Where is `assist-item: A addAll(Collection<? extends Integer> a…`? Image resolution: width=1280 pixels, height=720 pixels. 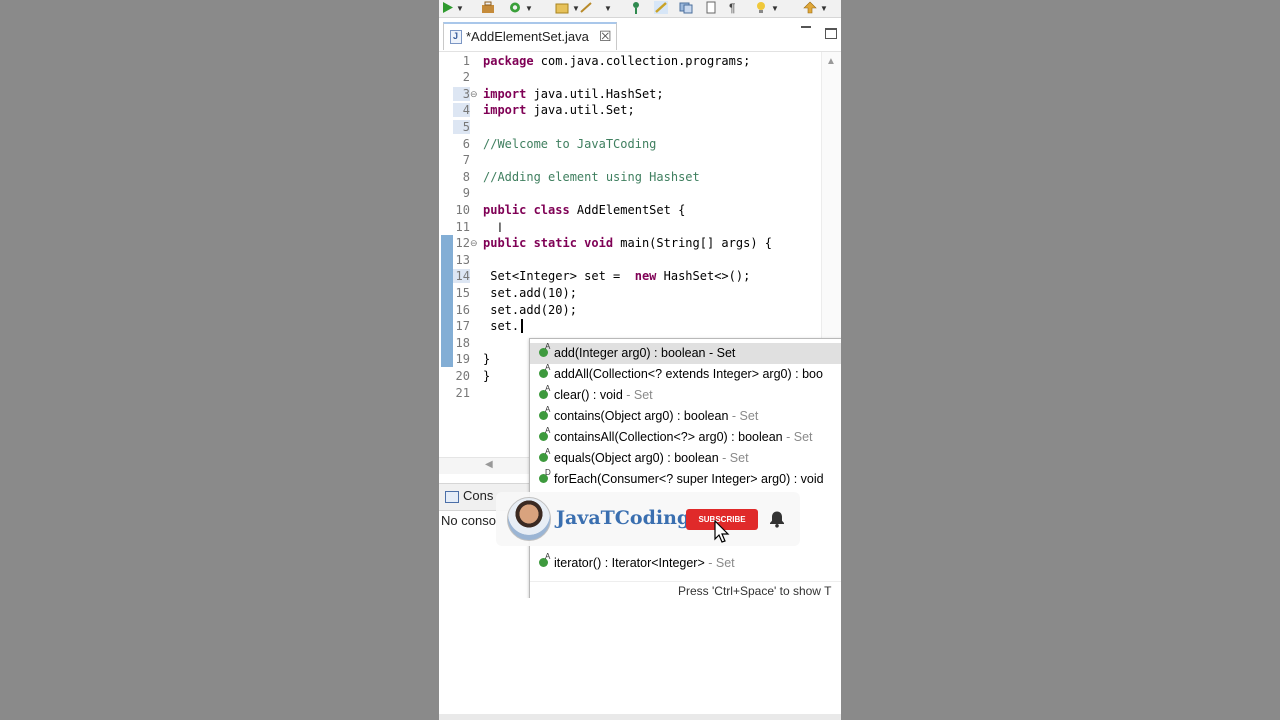 assist-item: A addAll(Collection<? extends Integer> a… is located at coordinates (685, 374).